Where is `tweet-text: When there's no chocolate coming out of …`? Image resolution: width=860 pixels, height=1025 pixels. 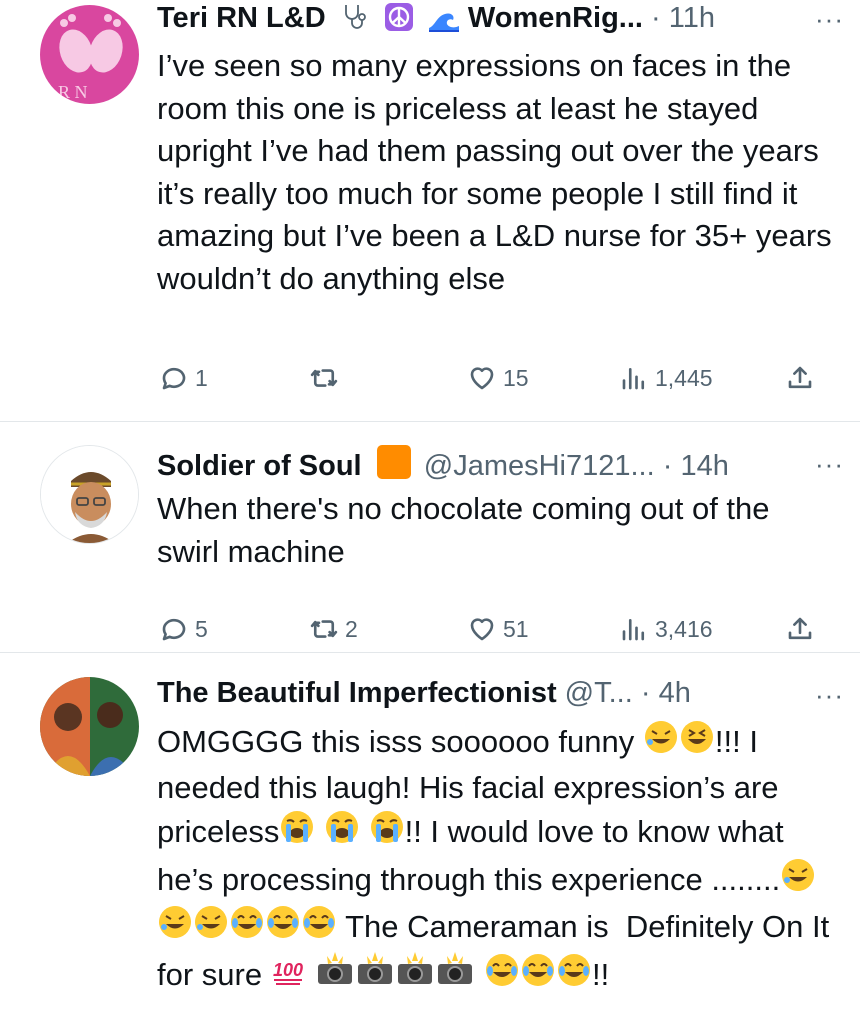
tweet-text: When there's no chocolate coming out of … is located at coordinates (468, 530).